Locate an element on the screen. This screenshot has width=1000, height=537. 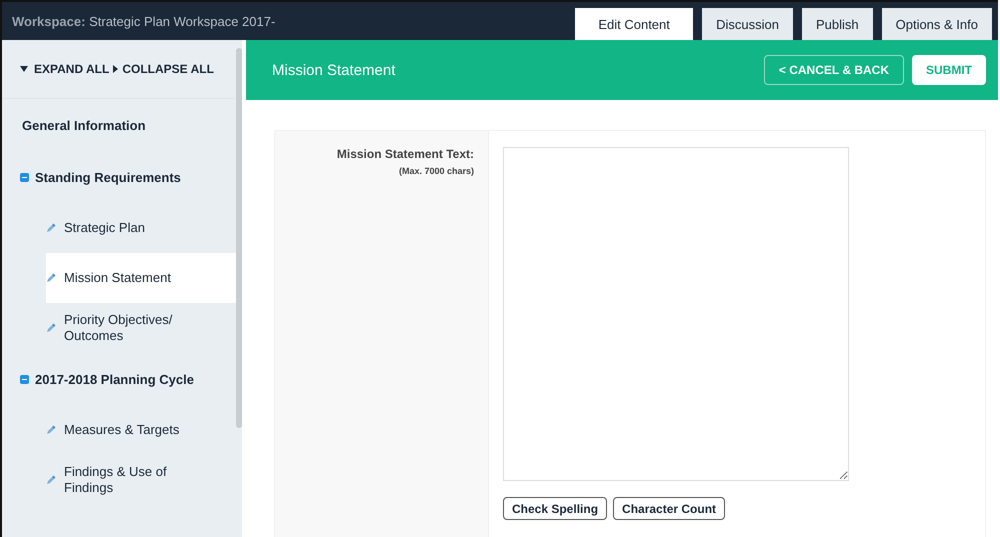
tab: Options & Info is located at coordinates (937, 24).